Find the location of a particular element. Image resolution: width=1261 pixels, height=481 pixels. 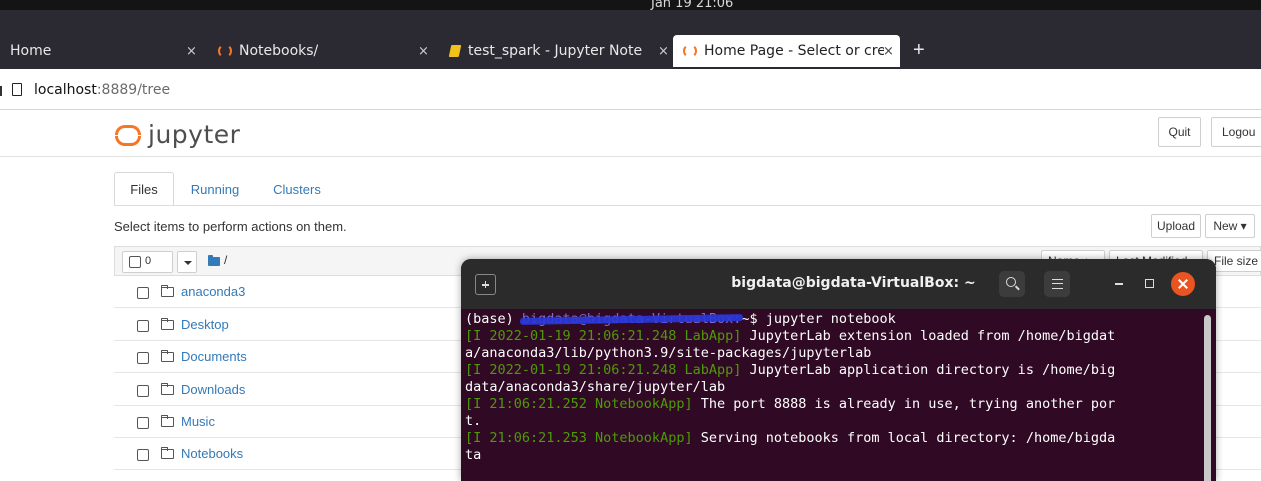

tabs-divider is located at coordinates (687, 205).